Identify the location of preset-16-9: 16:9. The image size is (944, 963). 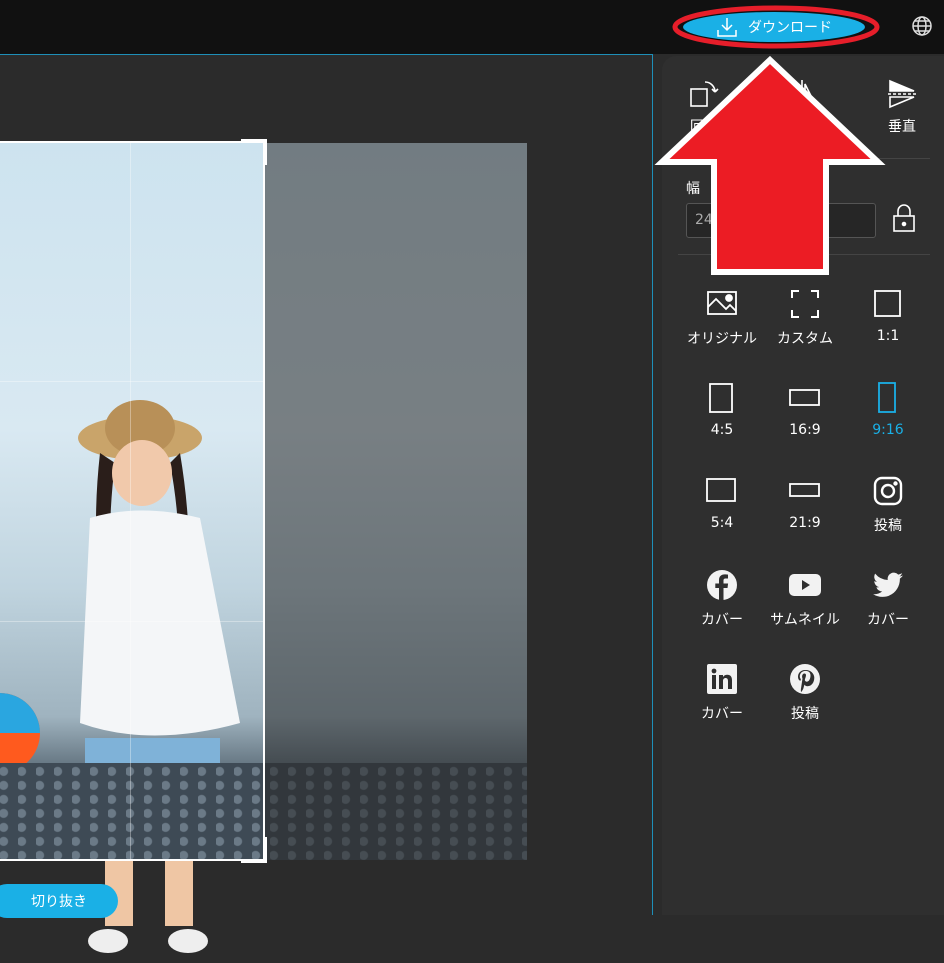
(805, 410).